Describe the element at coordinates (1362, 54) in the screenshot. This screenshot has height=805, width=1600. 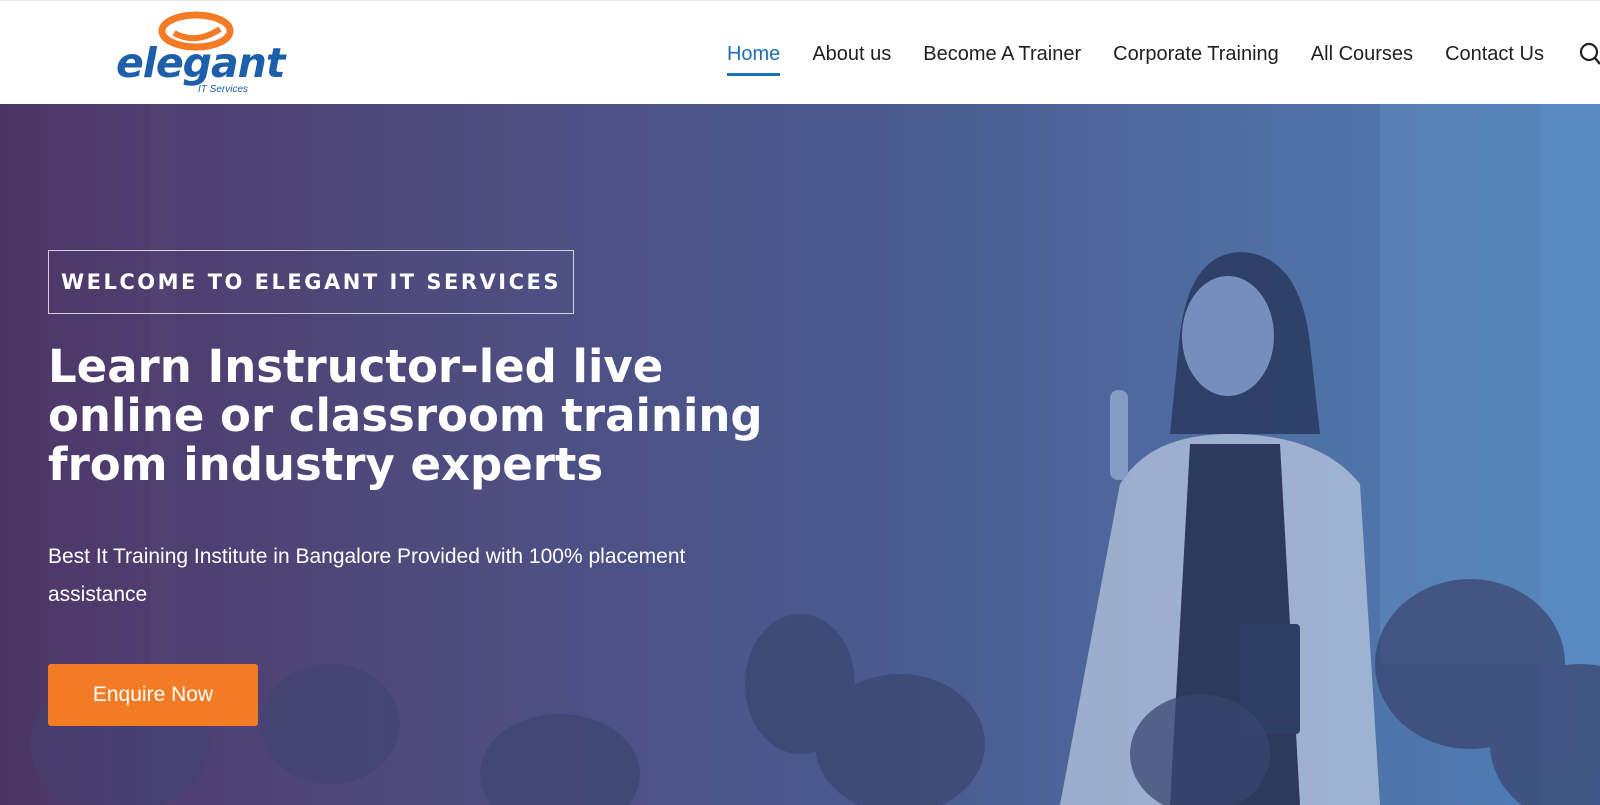
I see `nav-all-courses: All Courses` at that location.